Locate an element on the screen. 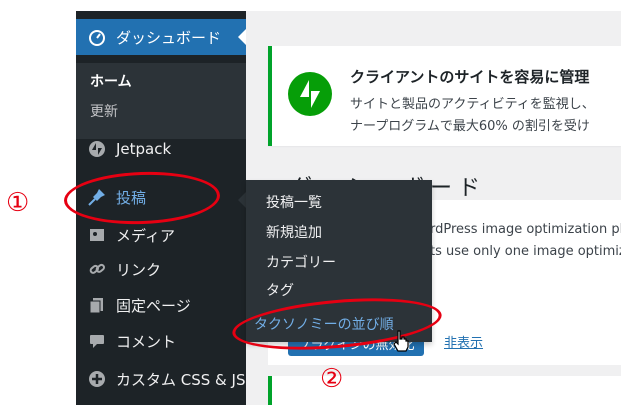 The image size is (621, 405). current-menu-arrow is located at coordinates (242, 37).